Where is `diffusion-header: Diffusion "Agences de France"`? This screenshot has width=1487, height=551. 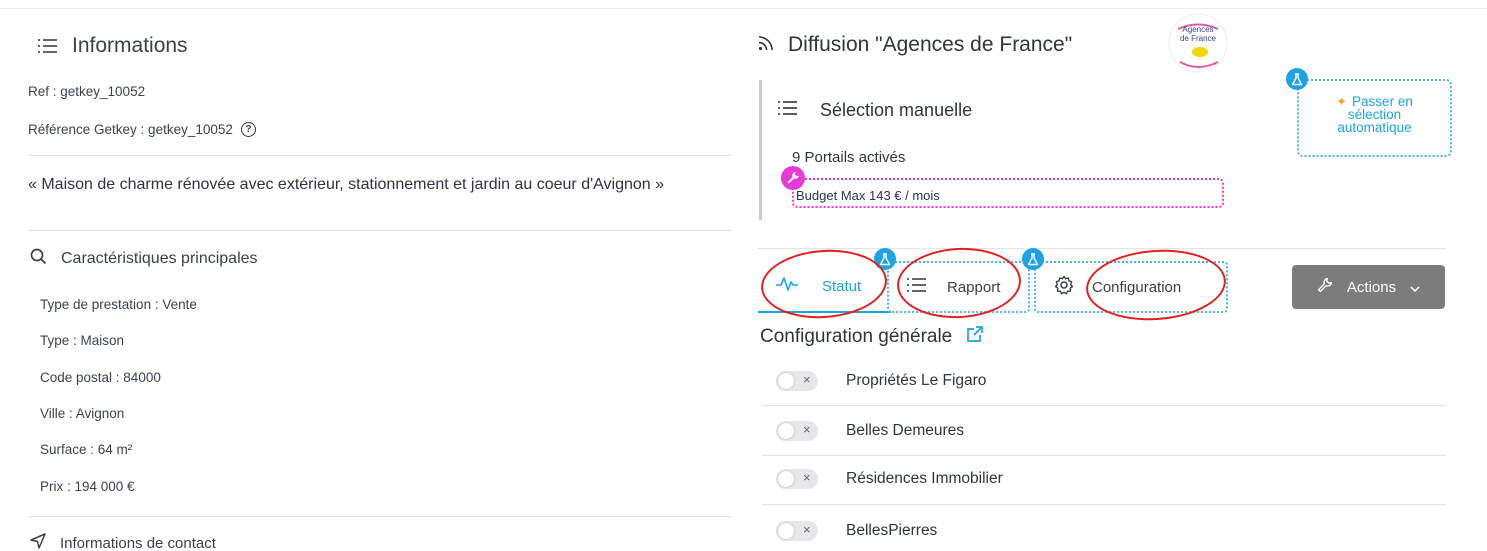
diffusion-header: Diffusion "Agences de France" is located at coordinates (915, 45).